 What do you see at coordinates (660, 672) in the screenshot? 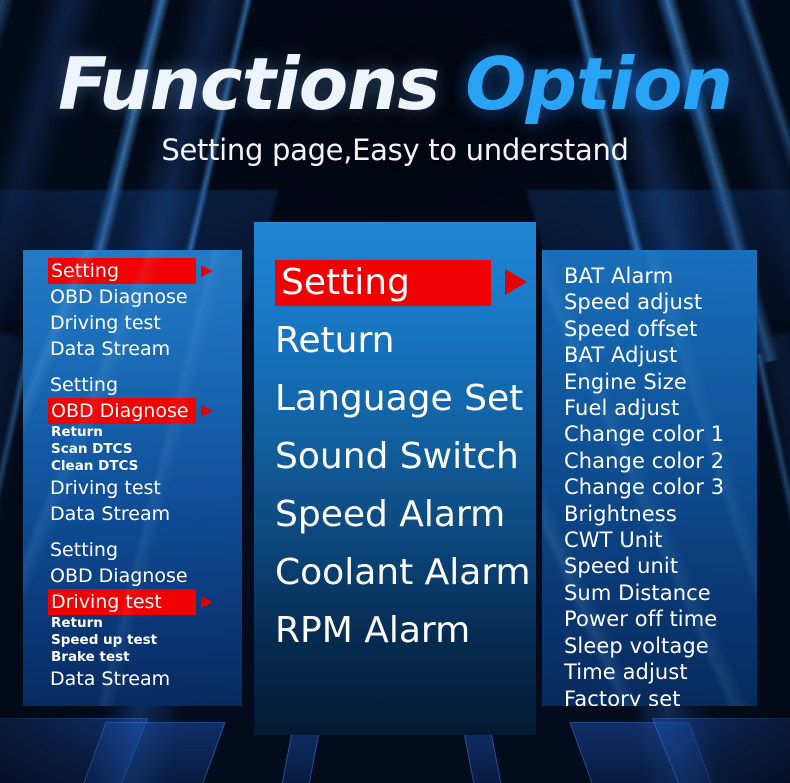
I see `right-item-time-adjust: Time adjust` at bounding box center [660, 672].